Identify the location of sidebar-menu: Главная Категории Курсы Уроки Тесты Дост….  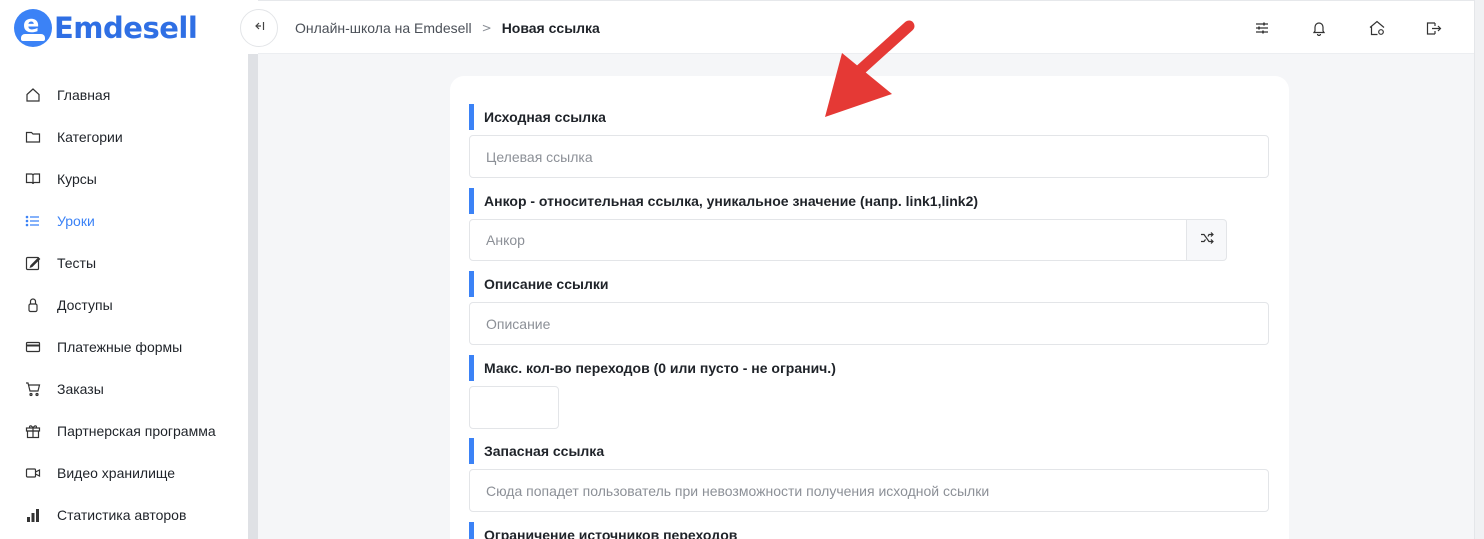
(124, 305).